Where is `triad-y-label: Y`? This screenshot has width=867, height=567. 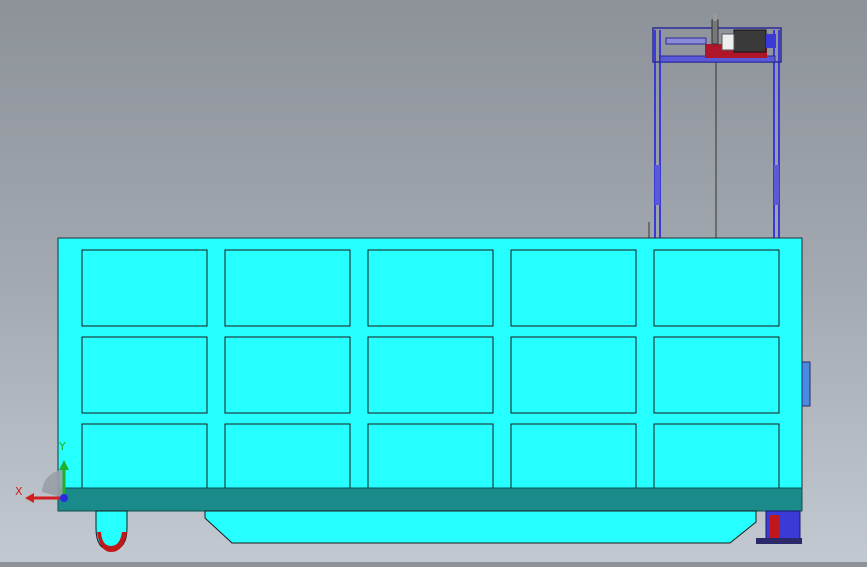
triad-y-label: Y is located at coordinates (62, 446).